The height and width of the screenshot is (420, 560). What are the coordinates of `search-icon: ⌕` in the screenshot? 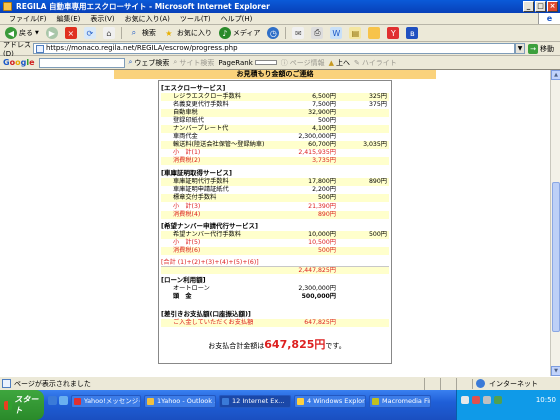 It's located at (134, 32).